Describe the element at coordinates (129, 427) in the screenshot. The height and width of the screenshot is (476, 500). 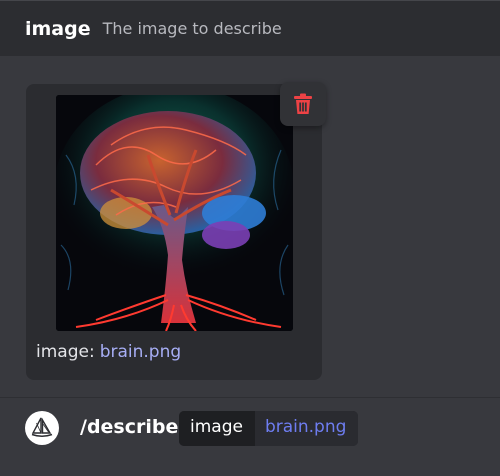
I see `slash-command: /describe` at that location.